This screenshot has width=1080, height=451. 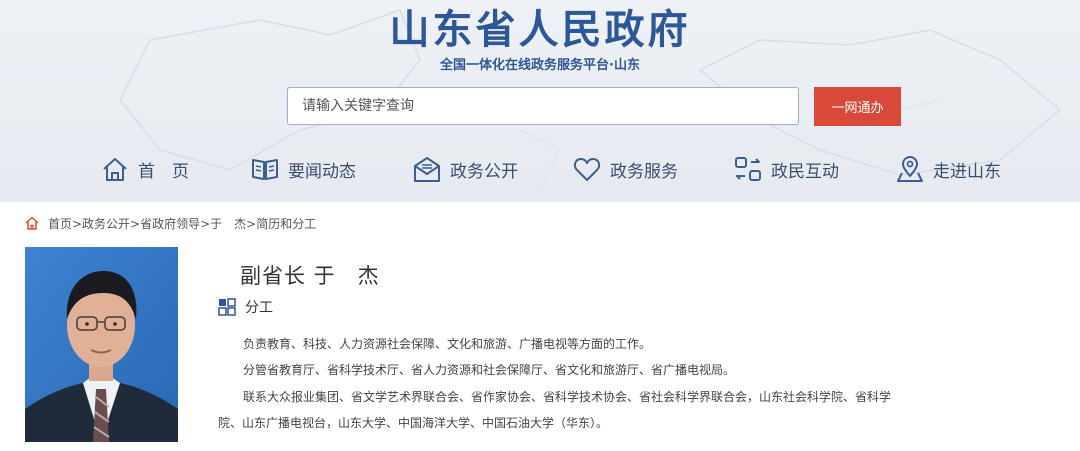 I want to click on breadcrumb: 首页>政务公开>省政府领导>于 杰>简历和分工, so click(x=170, y=223).